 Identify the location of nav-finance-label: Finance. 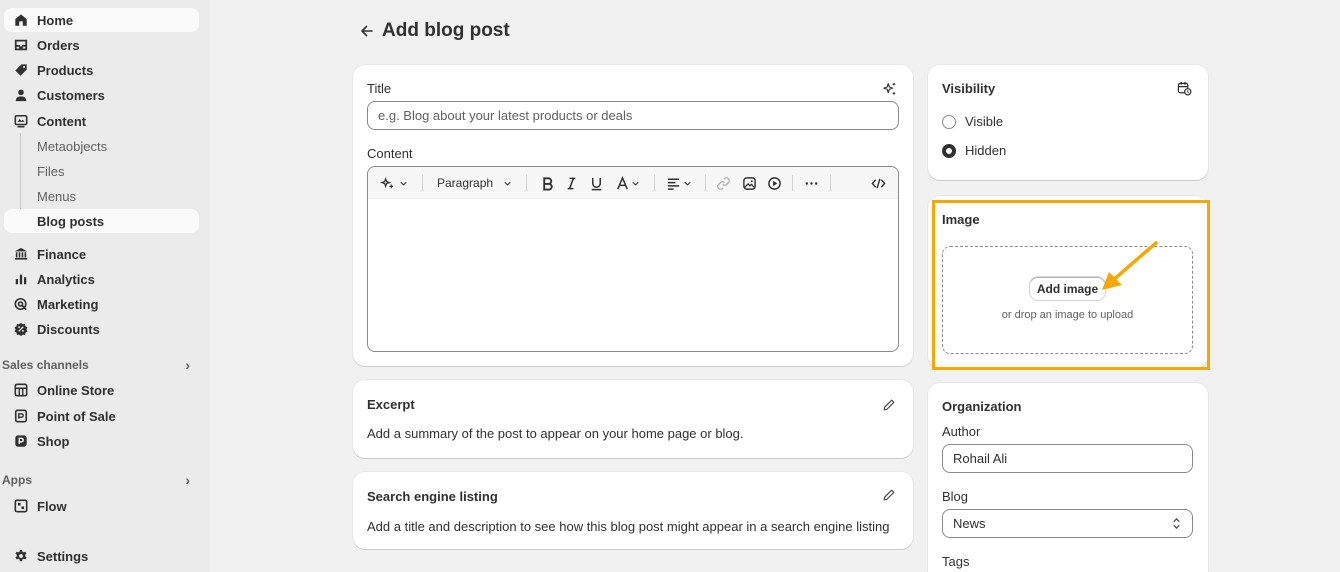
(62, 254).